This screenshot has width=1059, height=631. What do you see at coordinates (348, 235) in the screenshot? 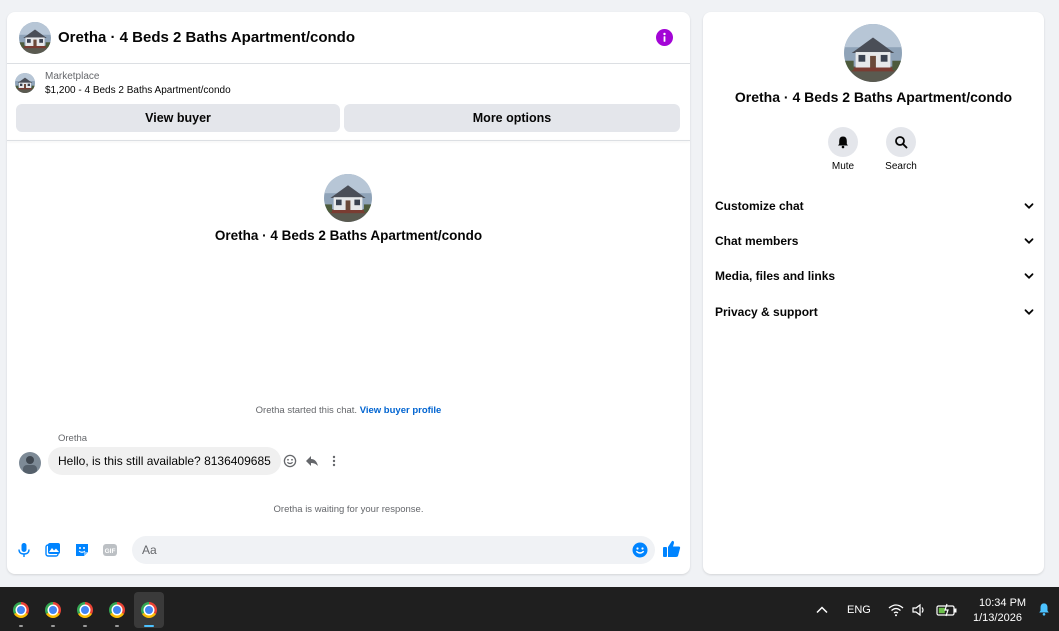
I see `intro-title: Oretha · 4 Beds 2 Baths Apartment/condo` at bounding box center [348, 235].